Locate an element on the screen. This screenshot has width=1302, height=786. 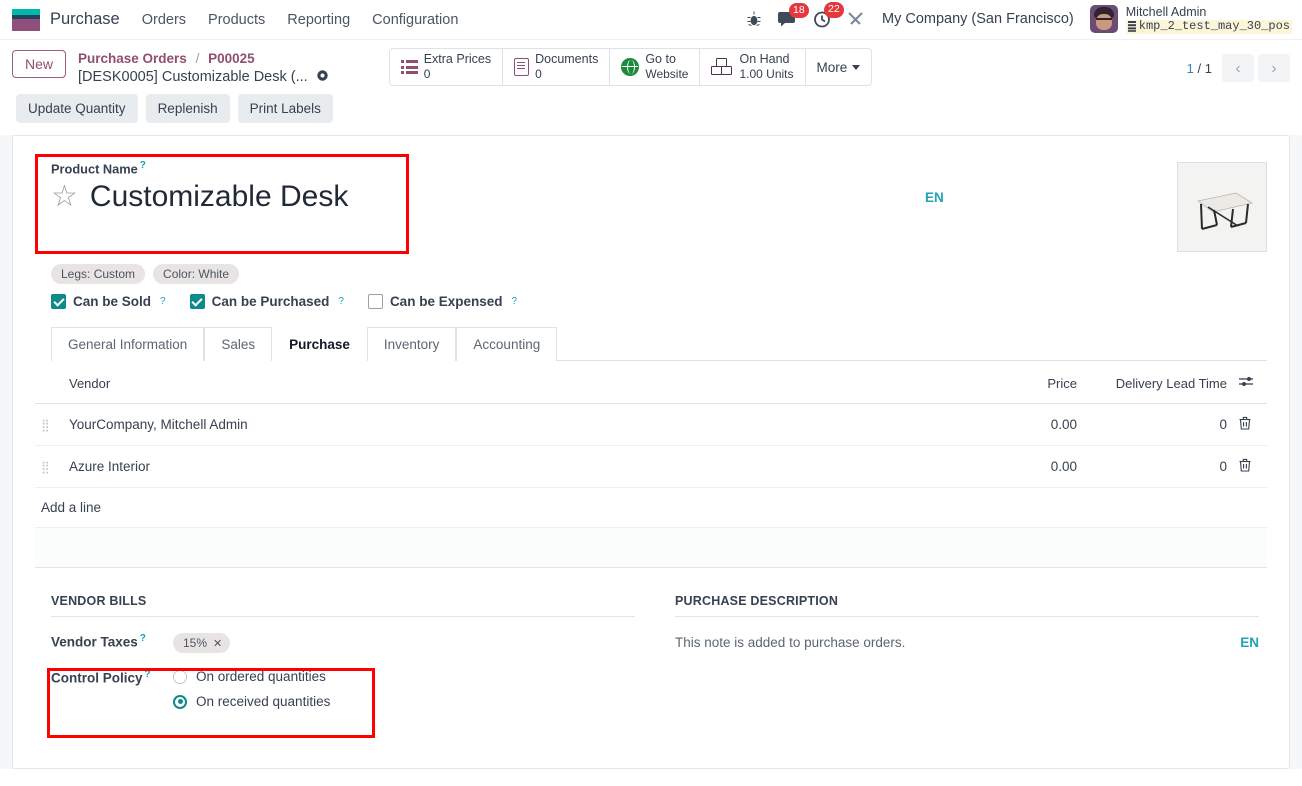
checkbox-can-be-expensed: Can be Expensed ? is located at coordinates (442, 301).